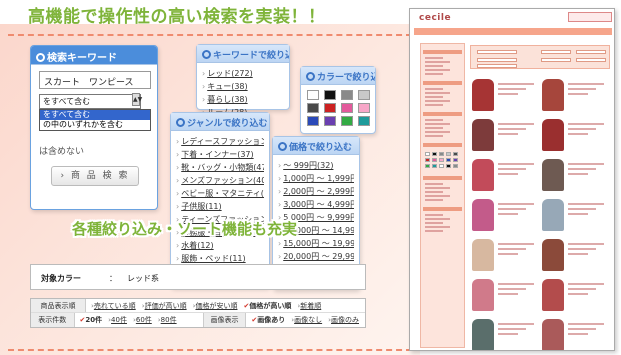 The height and width of the screenshot is (355, 621). I want to click on panel-title: 検索キーワード, so click(82, 58).